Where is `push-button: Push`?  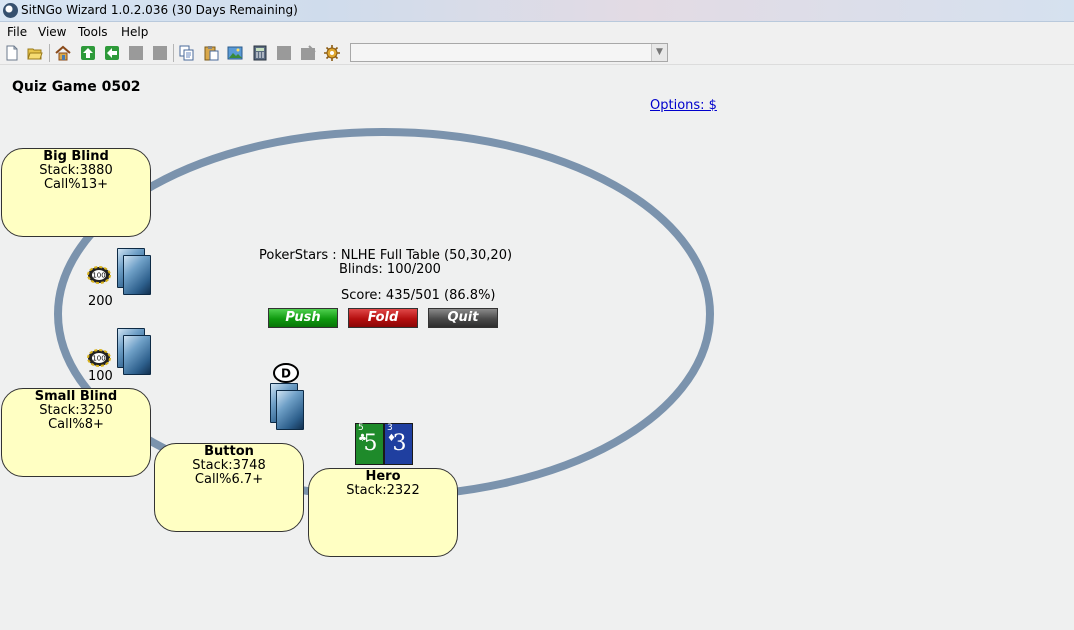
push-button: Push is located at coordinates (303, 318).